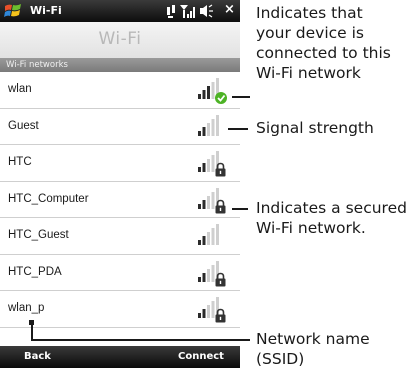  I want to click on network-name: wlan, so click(20, 89).